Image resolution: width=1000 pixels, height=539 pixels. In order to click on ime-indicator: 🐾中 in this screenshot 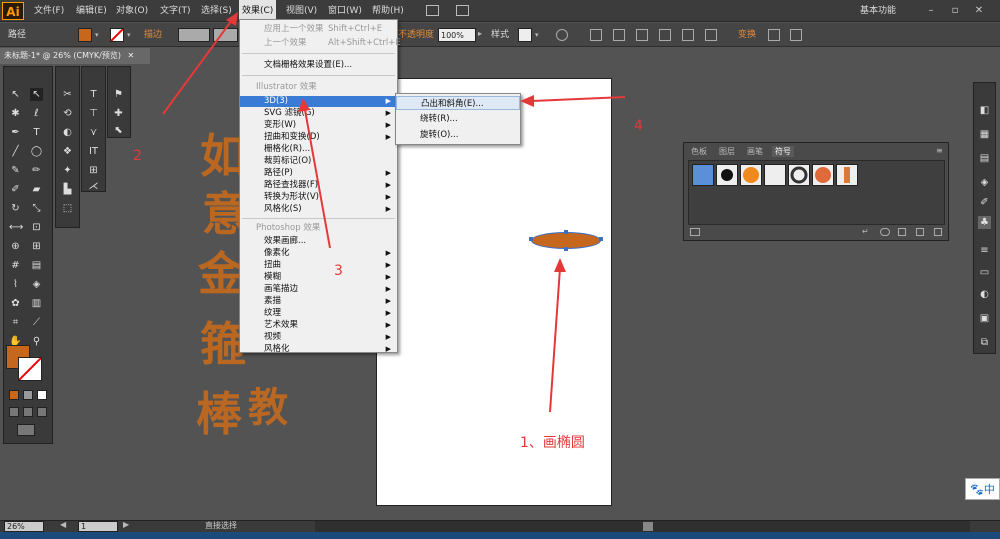, I will do `click(982, 489)`.